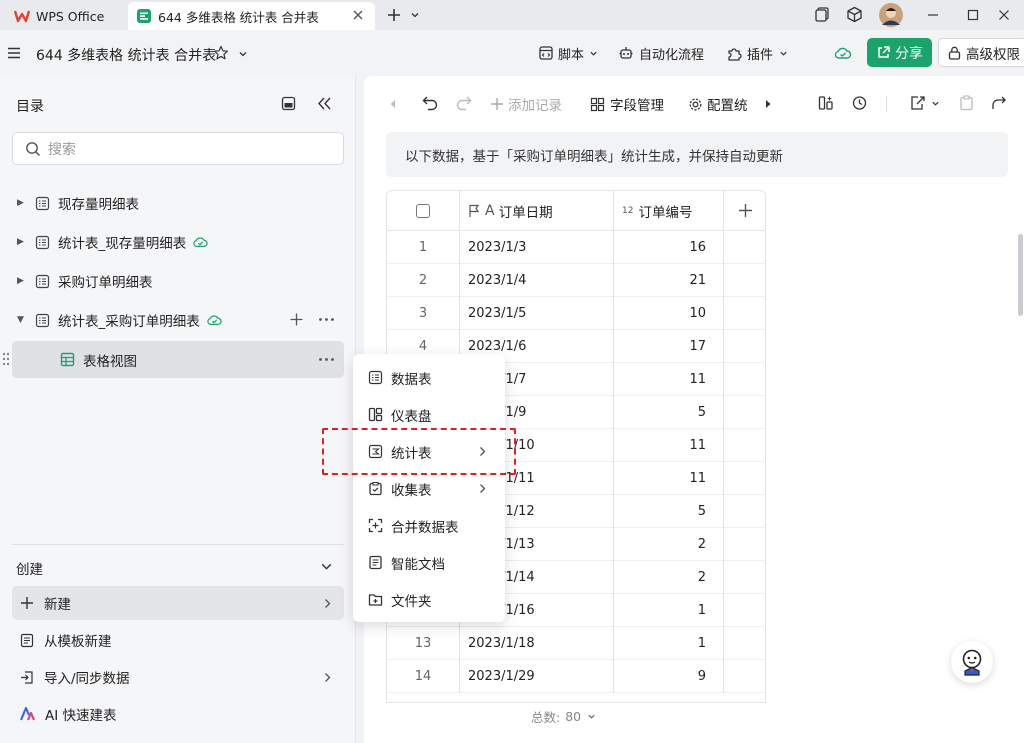 The image size is (1024, 743). Describe the element at coordinates (966, 103) in the screenshot. I see `clipboard-icon` at that location.